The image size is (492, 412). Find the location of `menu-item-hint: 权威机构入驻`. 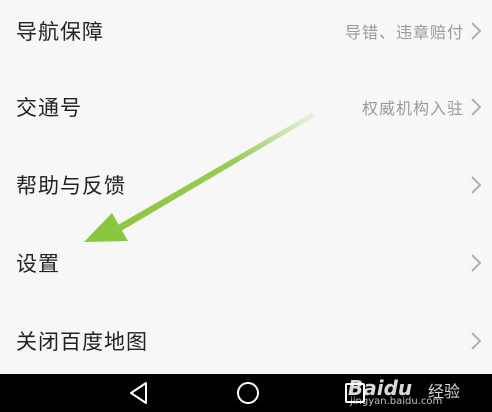

menu-item-hint: 权威机构入驻 is located at coordinates (412, 108).